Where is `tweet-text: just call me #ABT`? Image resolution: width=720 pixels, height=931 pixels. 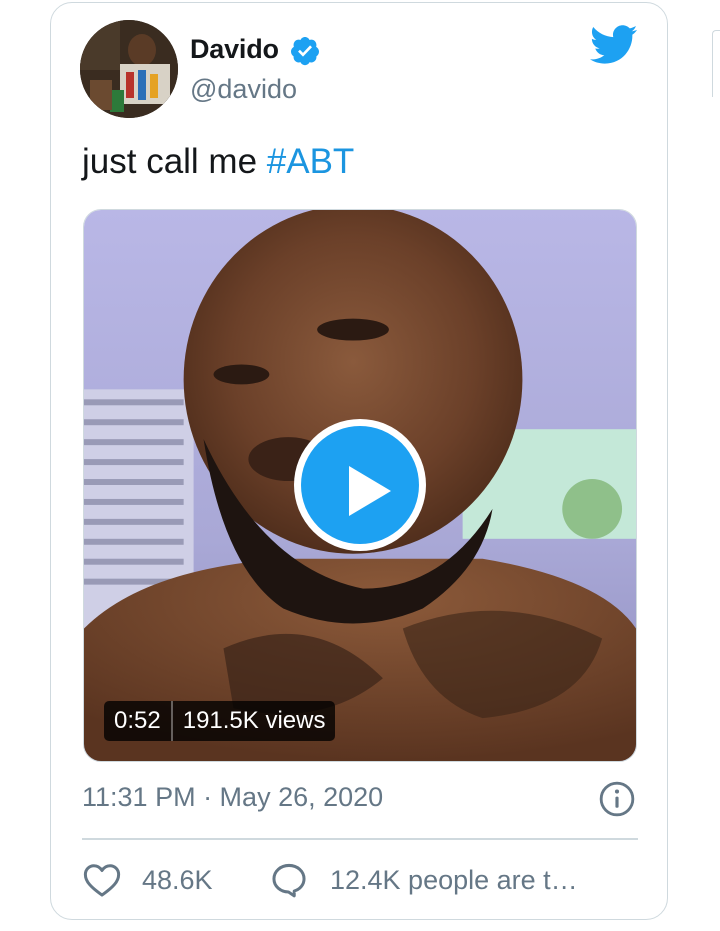
tweet-text: just call me #ABT is located at coordinates (218, 162).